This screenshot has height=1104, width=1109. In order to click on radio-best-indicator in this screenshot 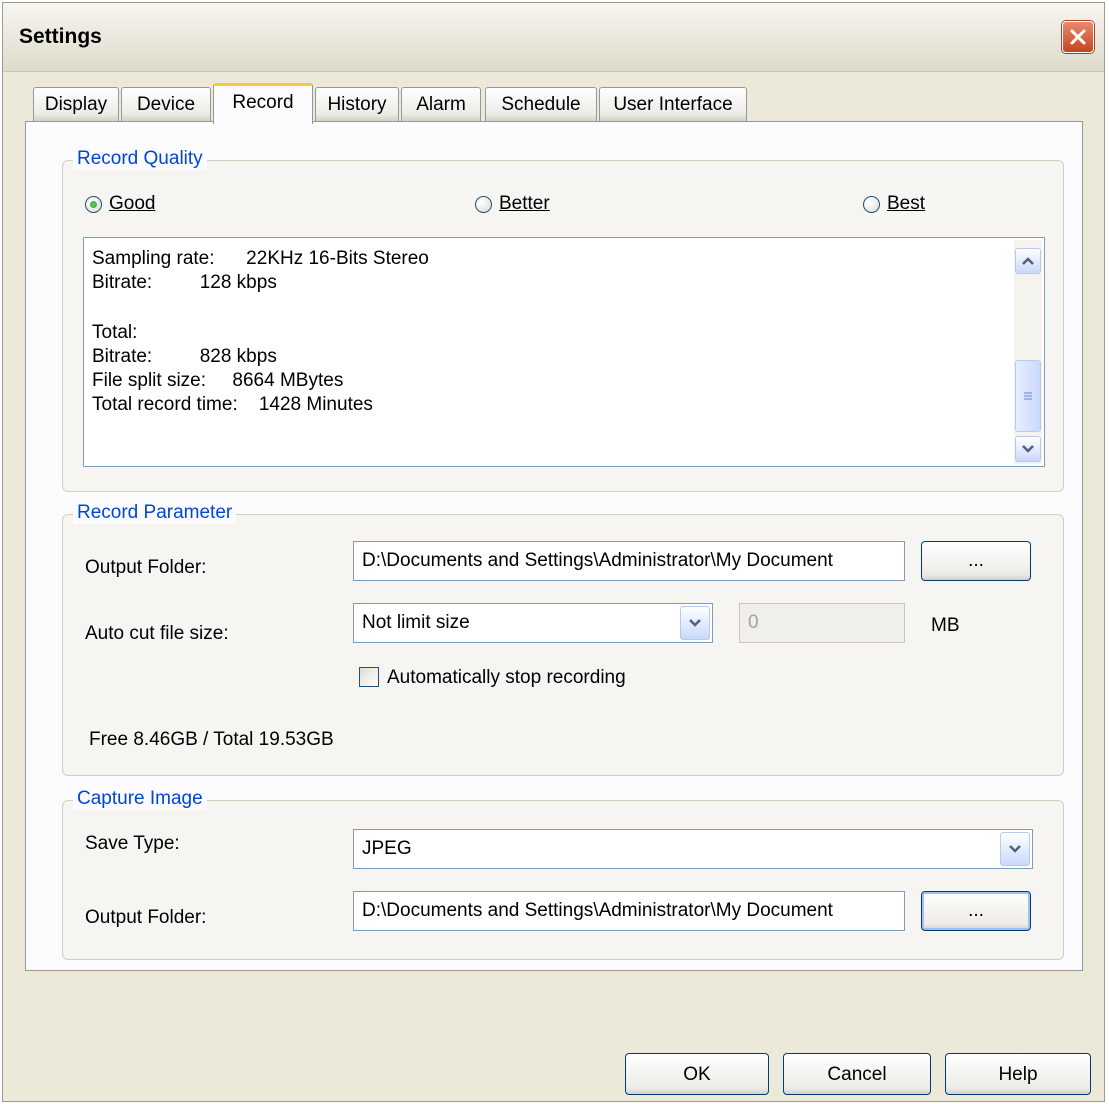, I will do `click(871, 204)`.